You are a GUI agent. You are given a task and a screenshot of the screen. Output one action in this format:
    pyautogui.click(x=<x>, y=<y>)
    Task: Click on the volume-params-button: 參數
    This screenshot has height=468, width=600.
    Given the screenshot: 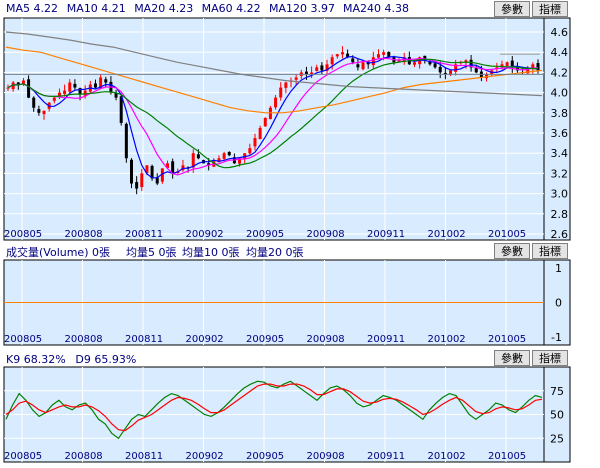 What is the action you would take?
    pyautogui.click(x=512, y=251)
    